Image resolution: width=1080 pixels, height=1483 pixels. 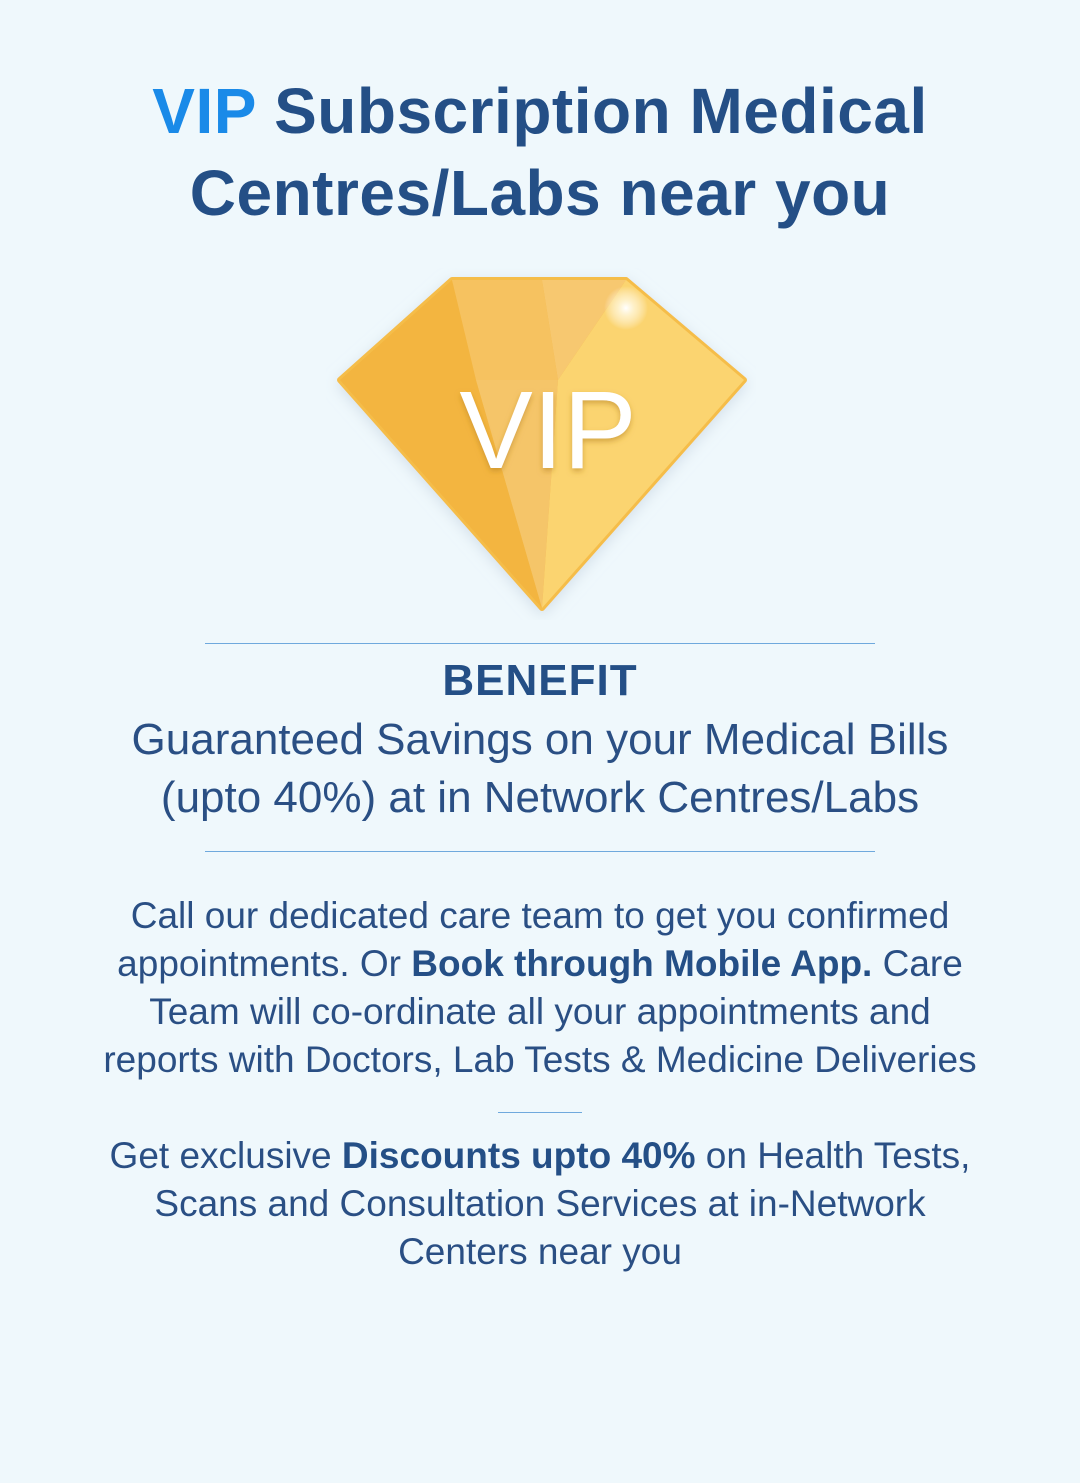 I want to click on benefit-line: Guaranteed Savings on your Medical Bills, so click(x=540, y=739).